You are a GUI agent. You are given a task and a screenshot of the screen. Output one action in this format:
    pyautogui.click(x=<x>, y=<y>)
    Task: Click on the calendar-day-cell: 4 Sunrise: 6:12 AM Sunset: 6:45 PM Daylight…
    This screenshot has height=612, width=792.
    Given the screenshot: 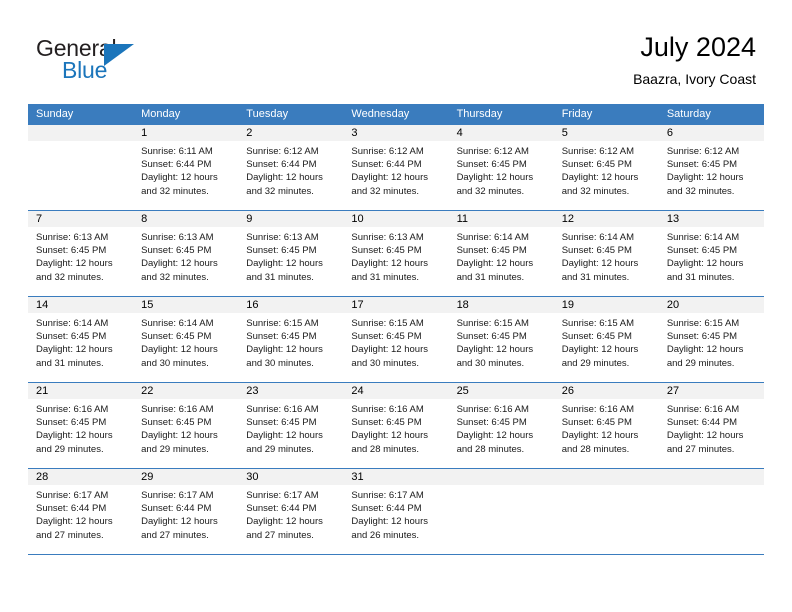 What is the action you would take?
    pyautogui.click(x=501, y=168)
    